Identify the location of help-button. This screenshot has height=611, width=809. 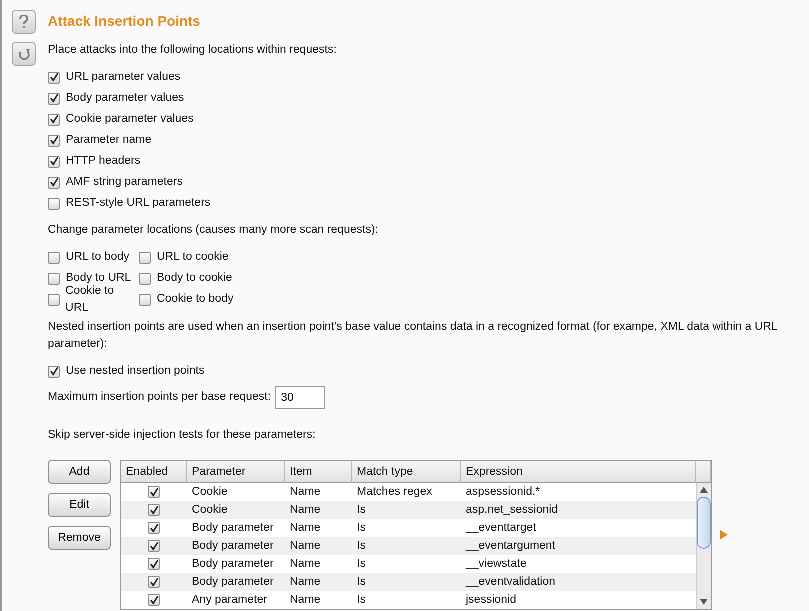
(24, 22).